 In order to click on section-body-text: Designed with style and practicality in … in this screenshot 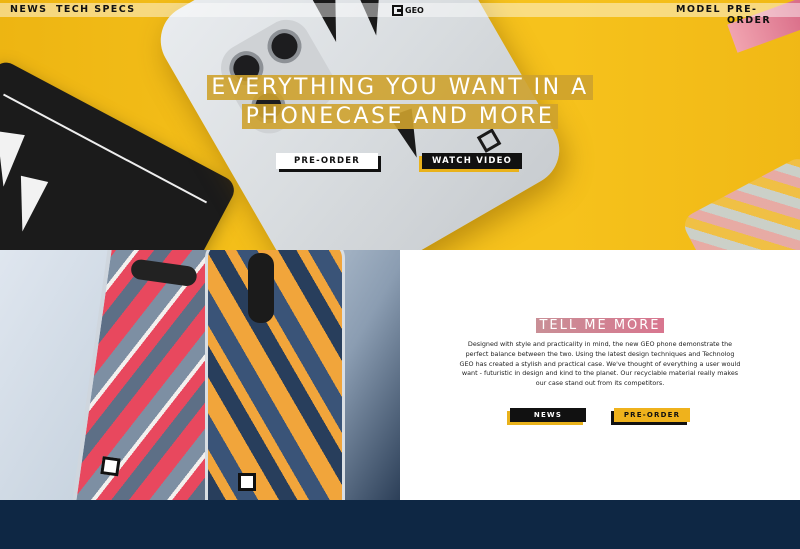, I will do `click(600, 364)`.